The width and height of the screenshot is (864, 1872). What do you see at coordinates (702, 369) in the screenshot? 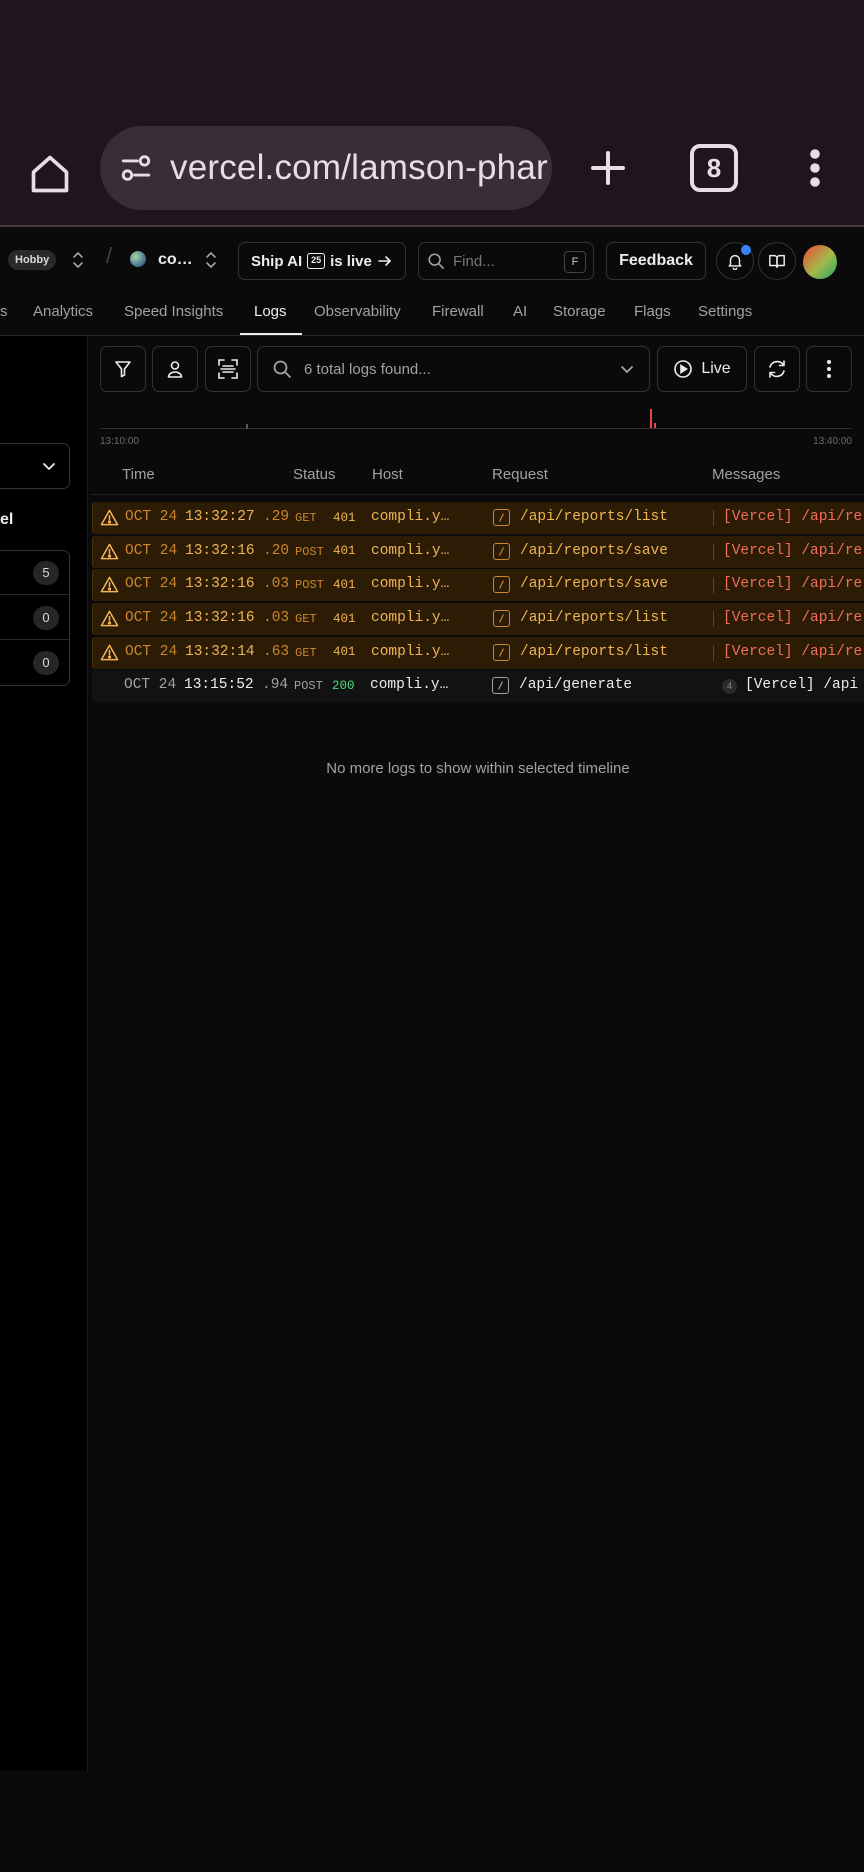
I see `live-button: Live` at bounding box center [702, 369].